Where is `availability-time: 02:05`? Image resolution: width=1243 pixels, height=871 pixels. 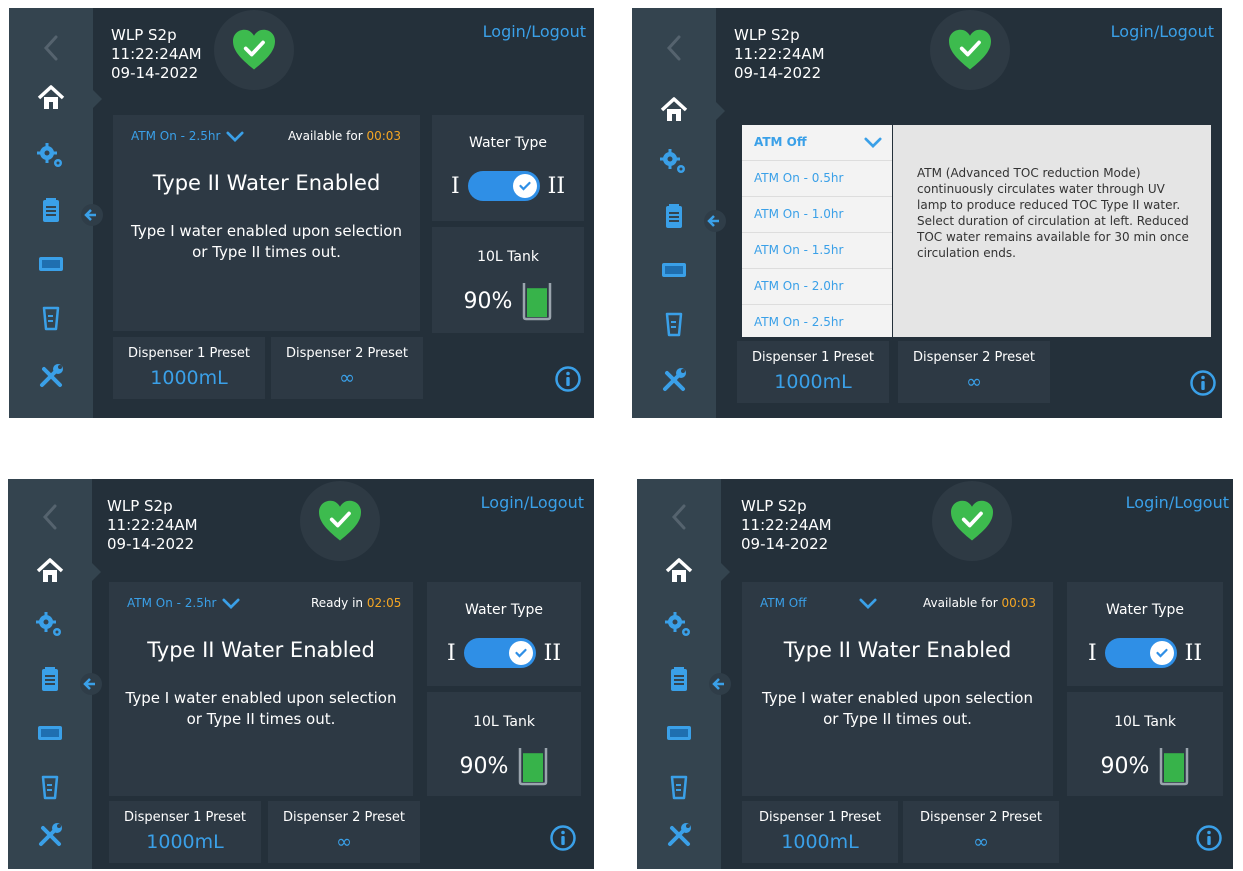
availability-time: 02:05 is located at coordinates (384, 603).